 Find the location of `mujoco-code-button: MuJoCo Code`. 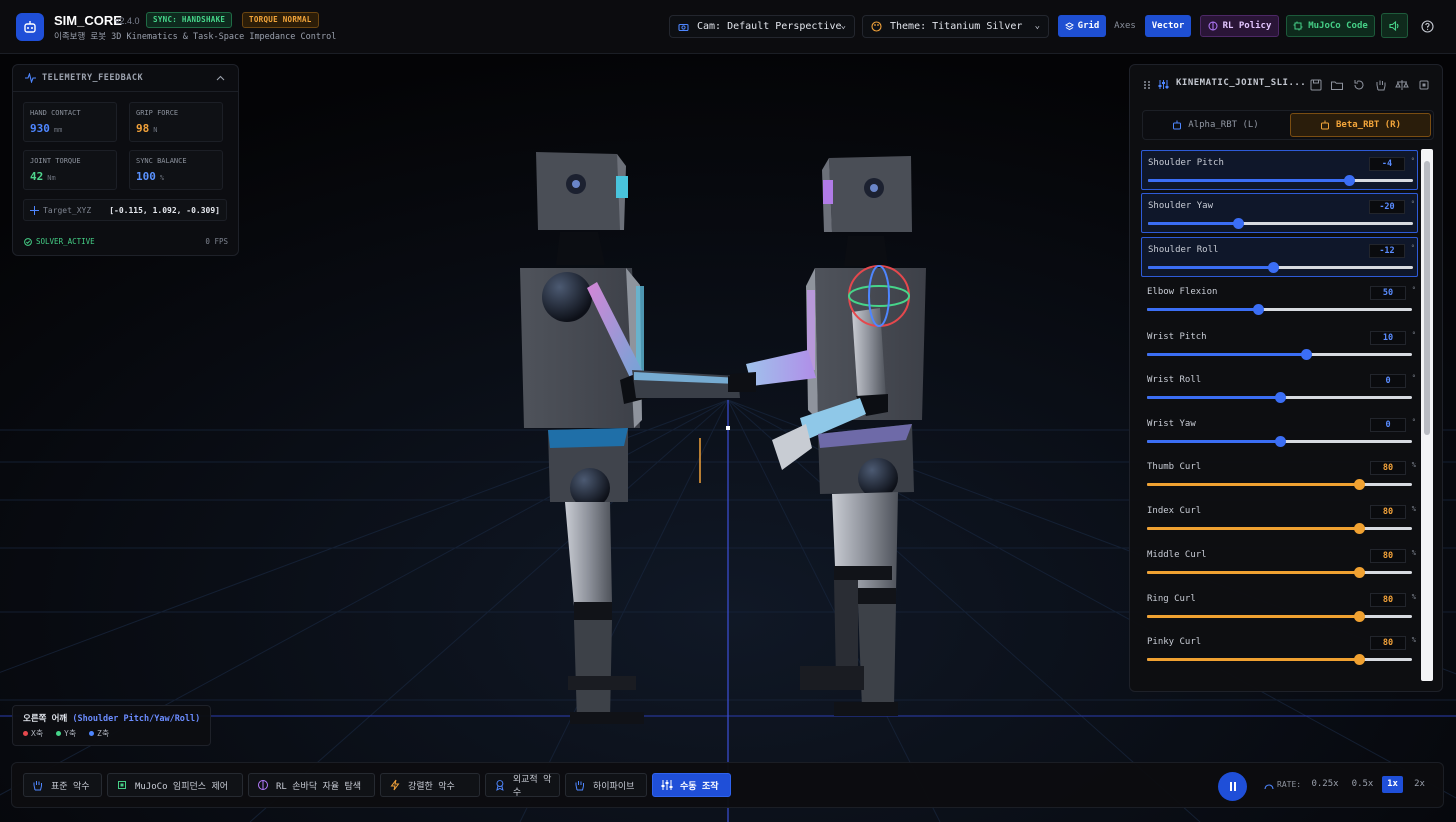

mujoco-code-button: MuJoCo Code is located at coordinates (1330, 26).